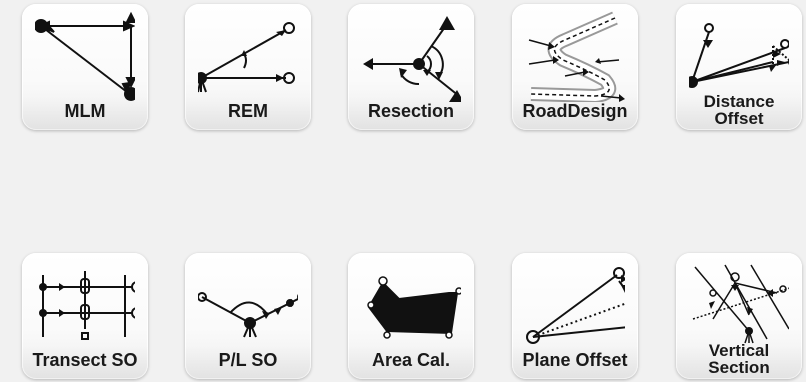  I want to click on vertical-section-label: Vertical Section, so click(739, 359).